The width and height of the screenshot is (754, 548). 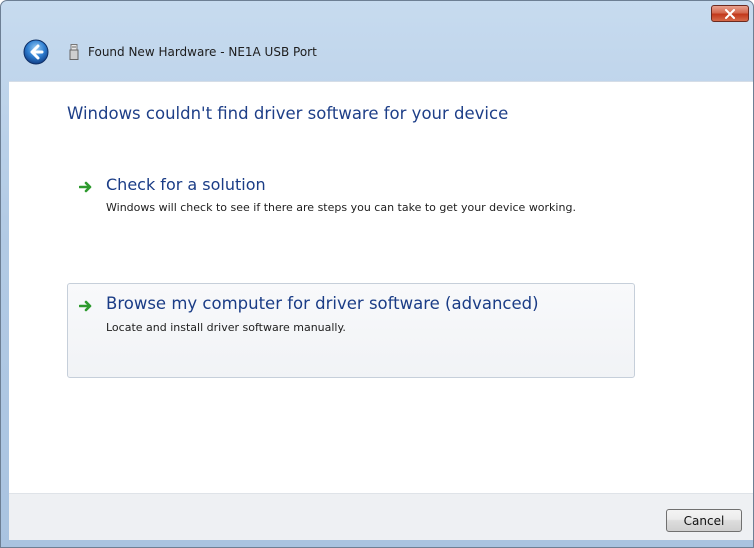 I want to click on title-bar: Found New Hardware - NE1A USB Port, so click(x=377, y=55).